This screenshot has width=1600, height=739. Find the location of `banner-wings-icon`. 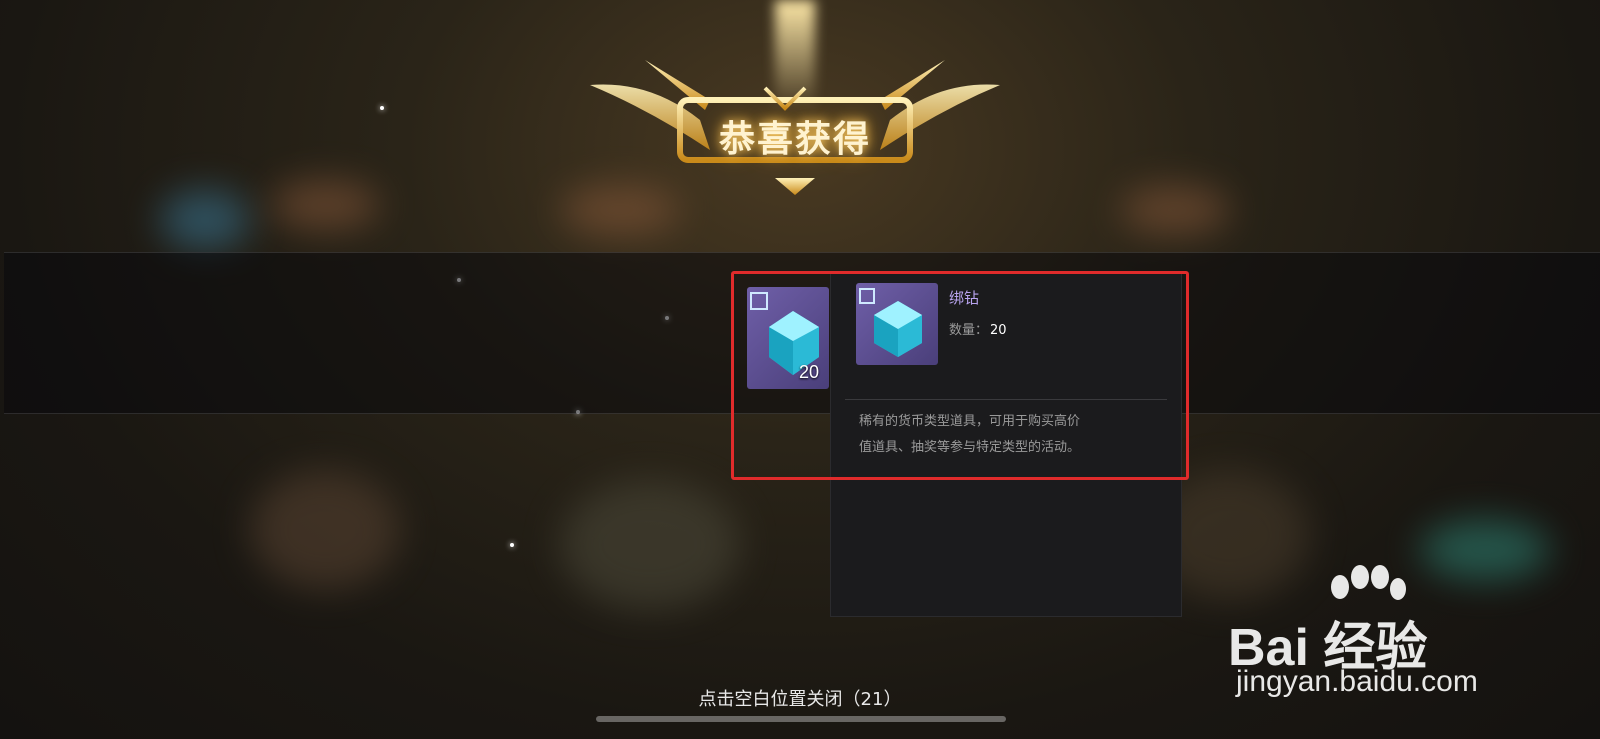

banner-wings-icon is located at coordinates (795, 127).